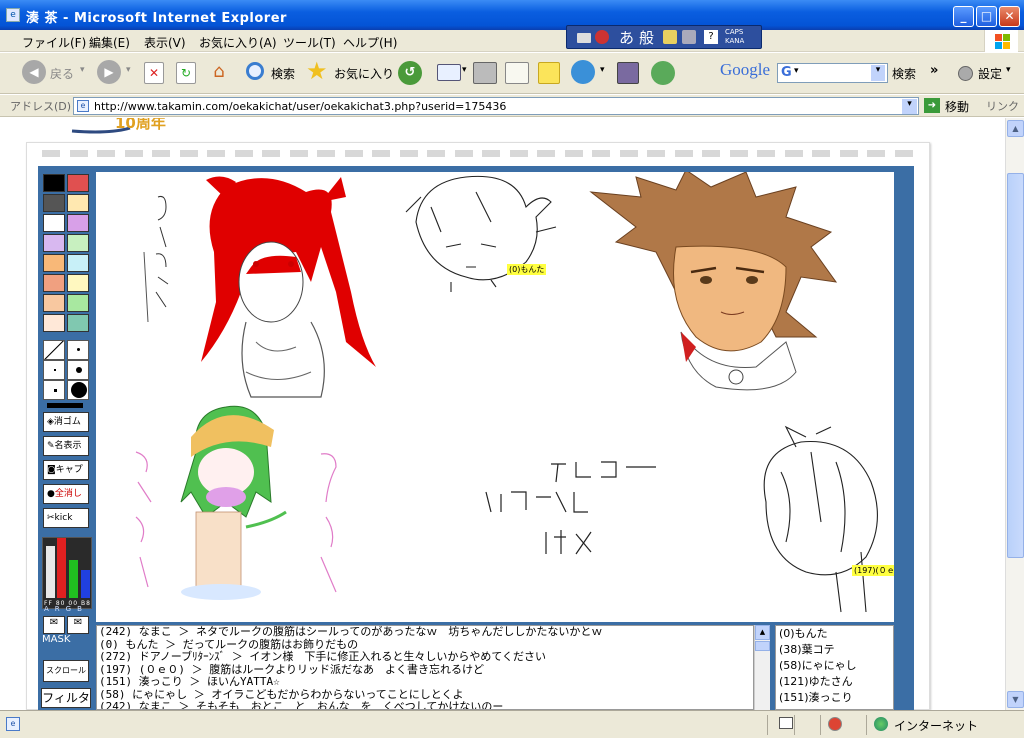  Describe the element at coordinates (834, 666) in the screenshot. I see `user-list-item: (58)にゃにゃし` at that location.